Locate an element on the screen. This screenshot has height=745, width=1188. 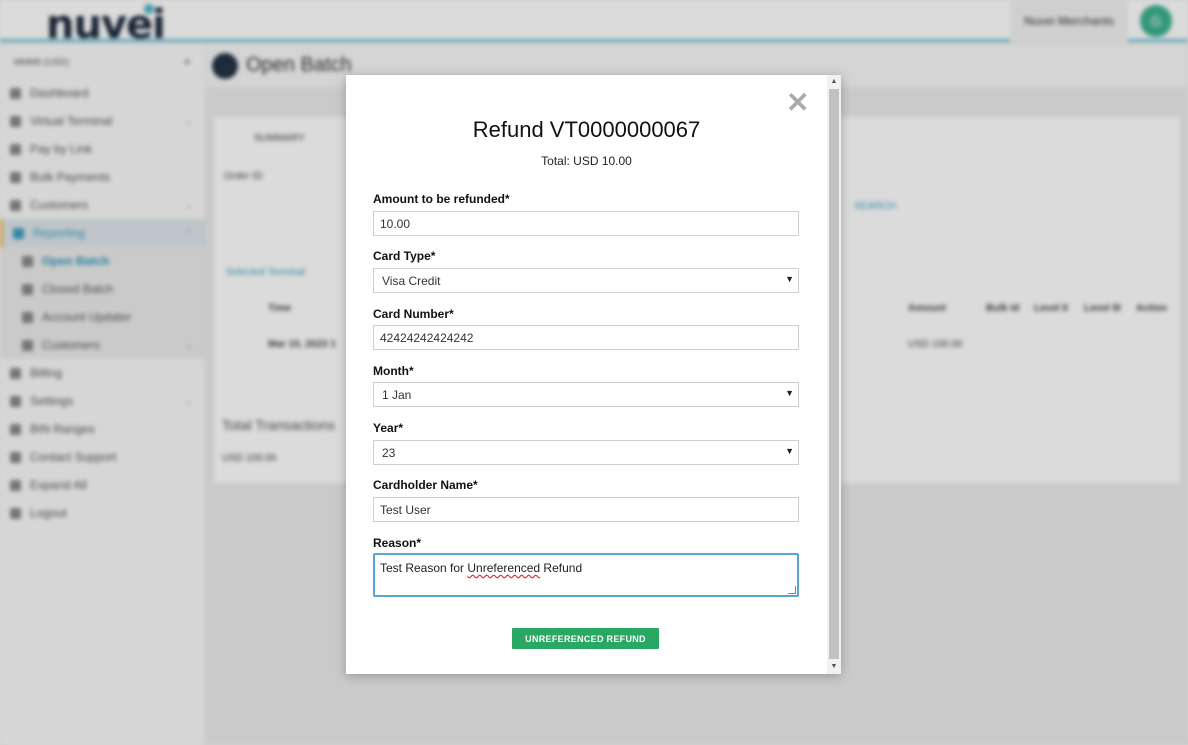
card-number-label: Card Number* is located at coordinates (413, 314).